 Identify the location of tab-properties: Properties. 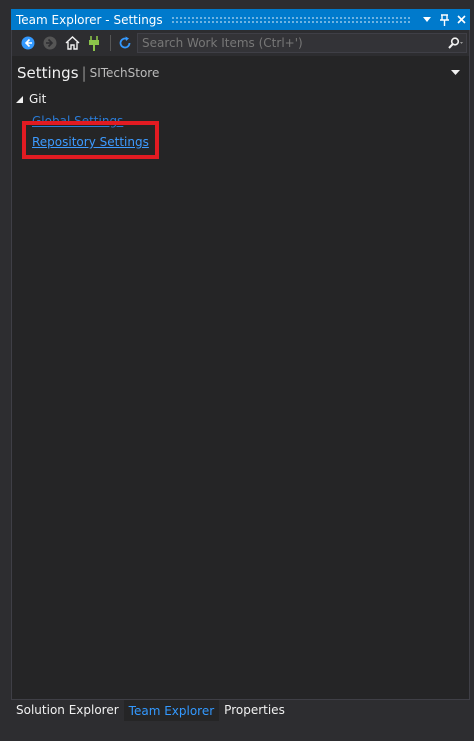
(254, 710).